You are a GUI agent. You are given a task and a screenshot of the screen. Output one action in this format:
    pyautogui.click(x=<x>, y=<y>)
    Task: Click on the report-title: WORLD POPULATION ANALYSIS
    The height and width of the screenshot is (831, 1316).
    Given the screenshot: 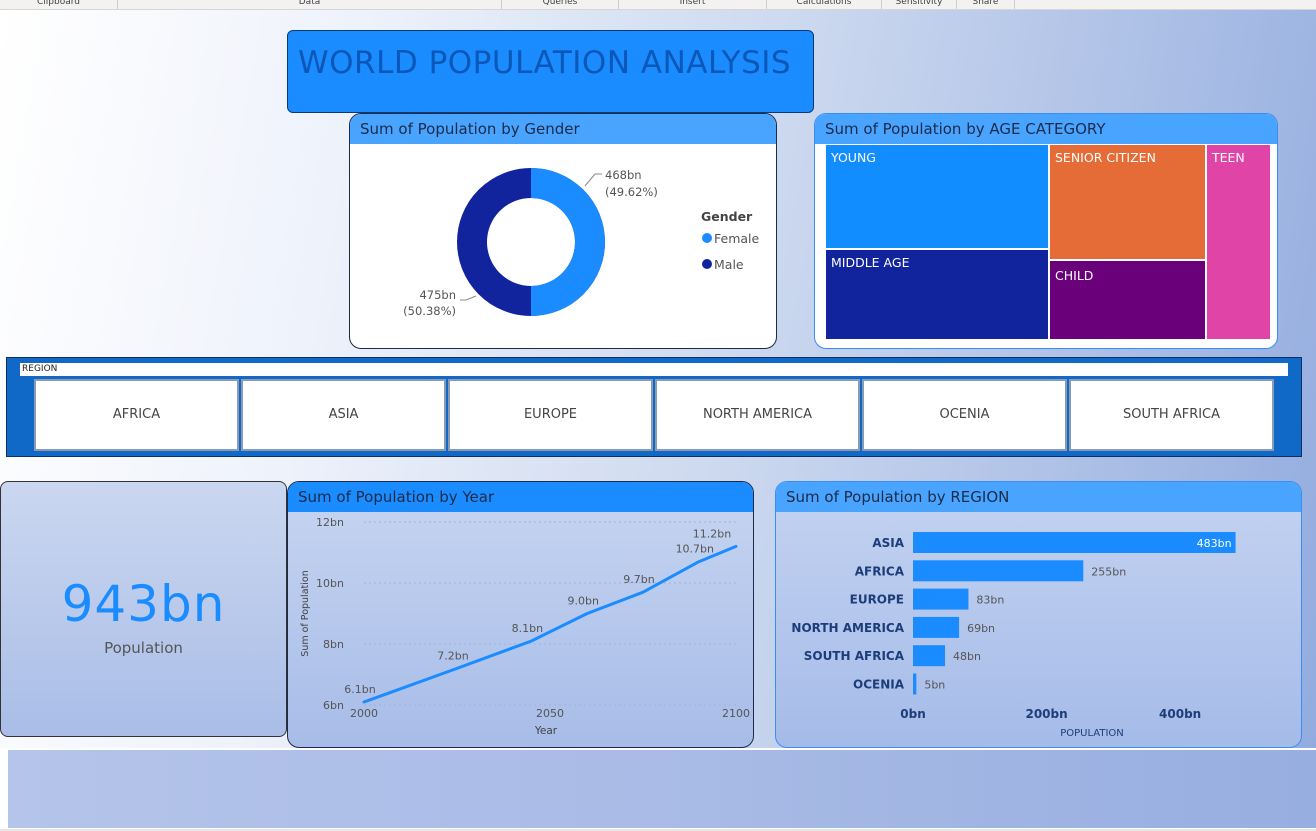 What is the action you would take?
    pyautogui.click(x=550, y=71)
    